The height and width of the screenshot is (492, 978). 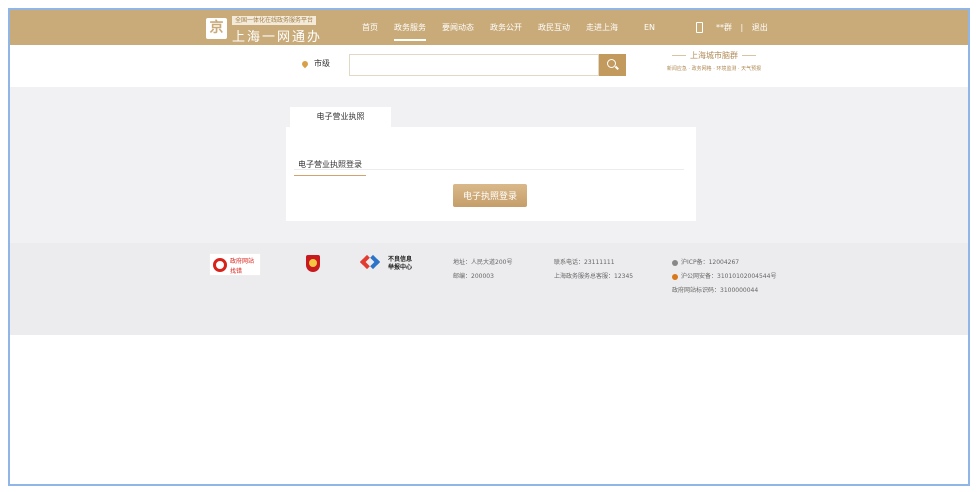 What do you see at coordinates (714, 68) in the screenshot?
I see `city-brain-links: 新闻应急 · 政务网格 · 环境监测 · 天气预报` at bounding box center [714, 68].